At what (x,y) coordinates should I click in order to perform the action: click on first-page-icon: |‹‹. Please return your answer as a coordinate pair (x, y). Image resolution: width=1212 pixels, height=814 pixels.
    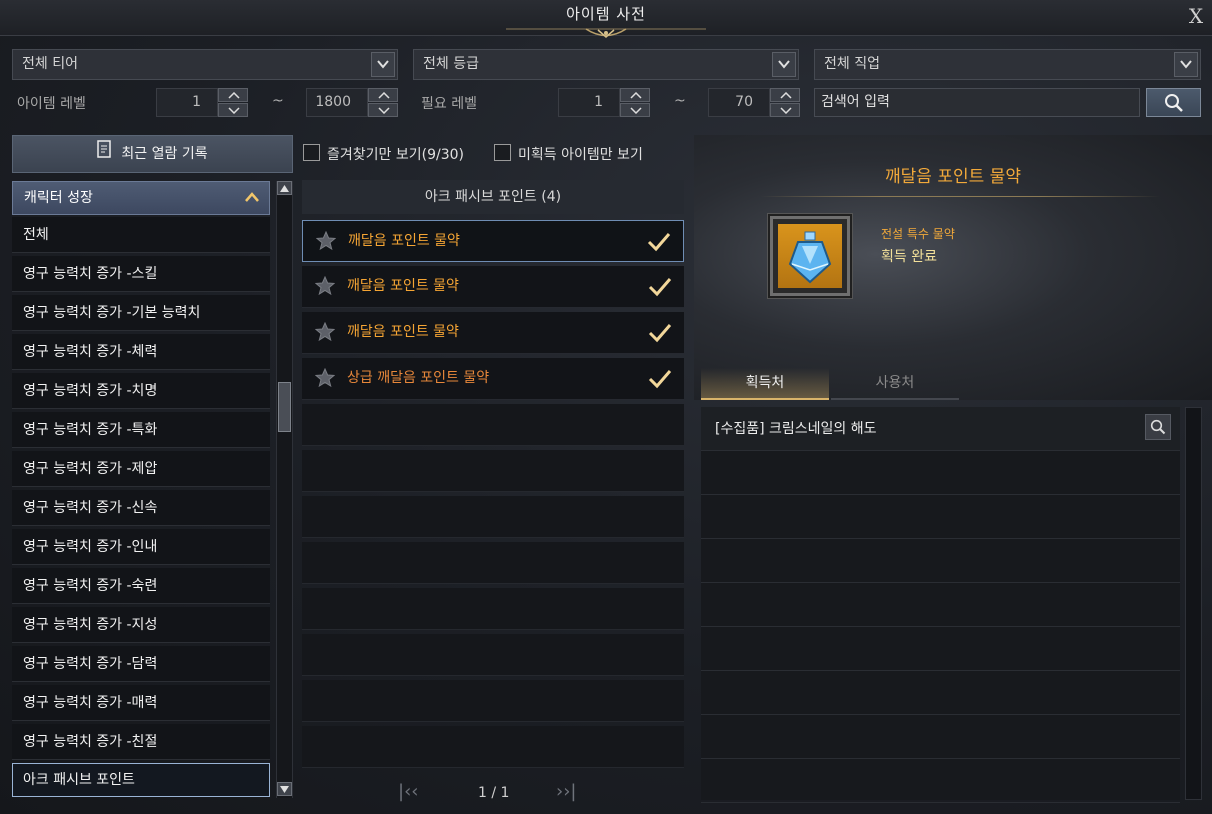
    Looking at the image, I should click on (408, 791).